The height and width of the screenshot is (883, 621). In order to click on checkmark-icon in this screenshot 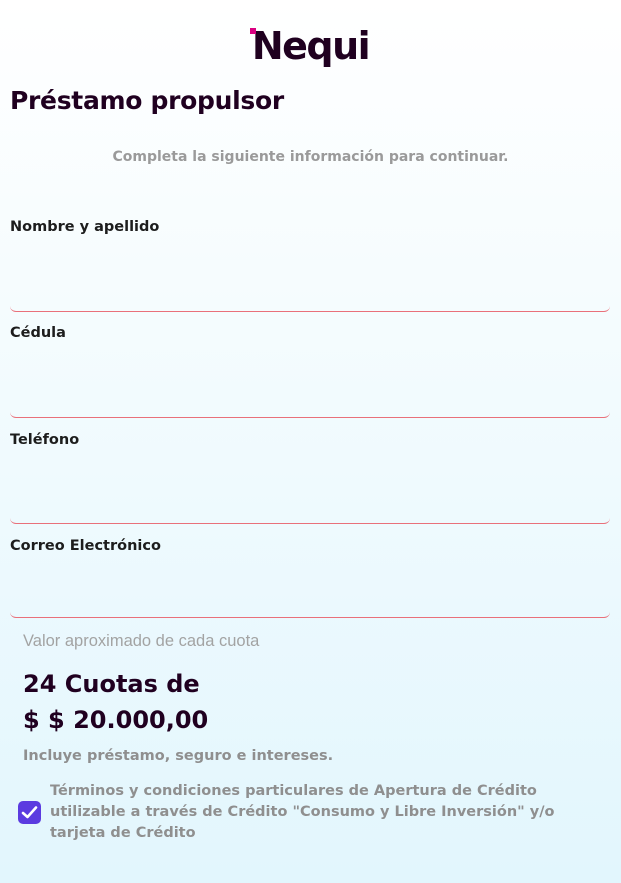, I will do `click(29, 812)`.